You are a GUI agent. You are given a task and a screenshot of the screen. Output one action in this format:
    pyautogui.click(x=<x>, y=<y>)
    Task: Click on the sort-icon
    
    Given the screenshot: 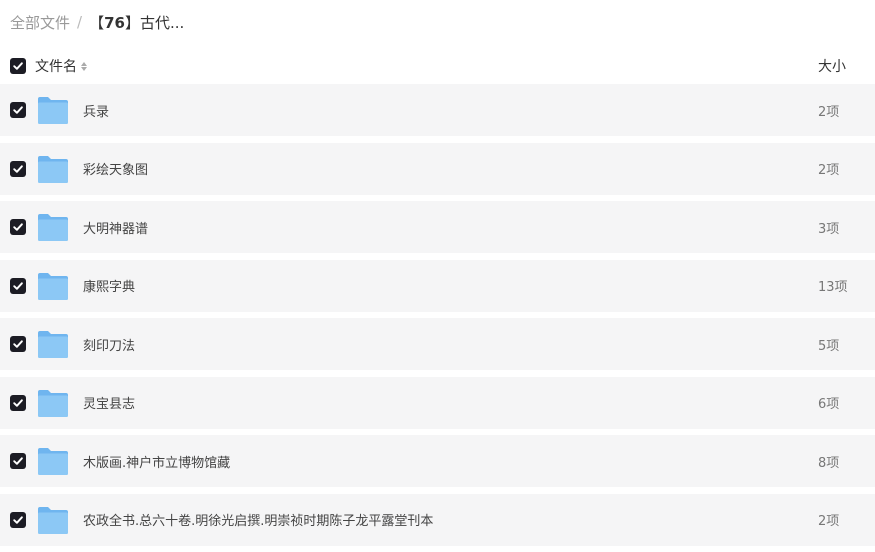 What is the action you would take?
    pyautogui.click(x=84, y=66)
    